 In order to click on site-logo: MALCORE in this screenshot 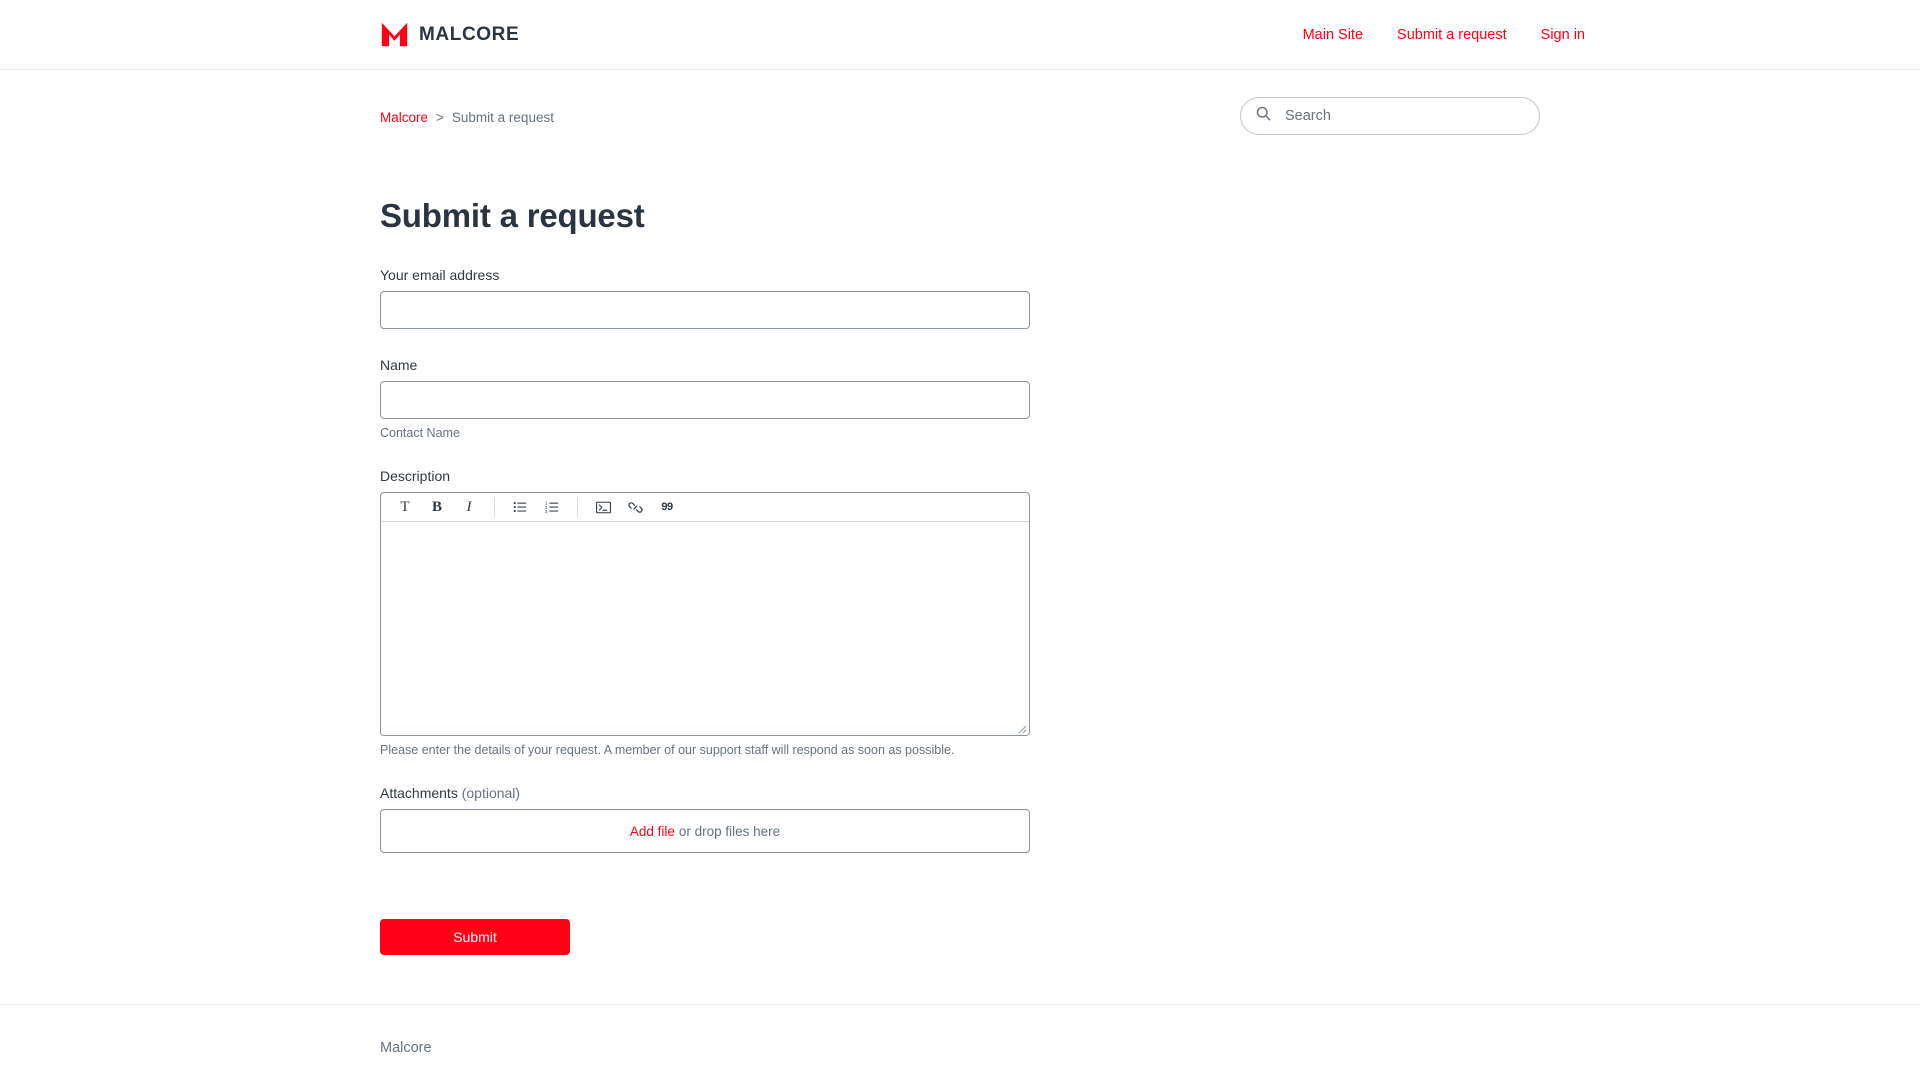, I will do `click(449, 34)`.